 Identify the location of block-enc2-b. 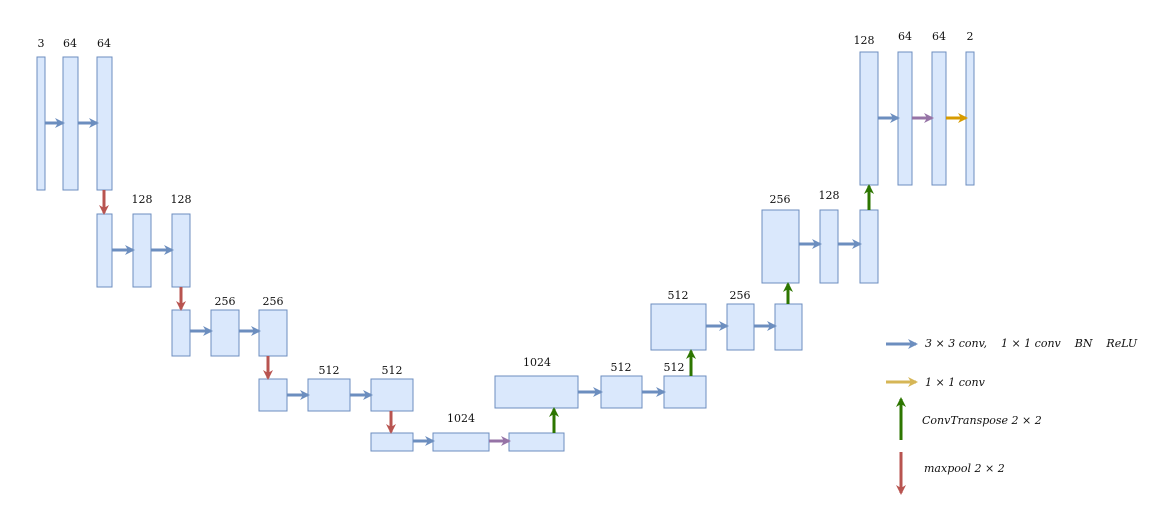
(142, 250).